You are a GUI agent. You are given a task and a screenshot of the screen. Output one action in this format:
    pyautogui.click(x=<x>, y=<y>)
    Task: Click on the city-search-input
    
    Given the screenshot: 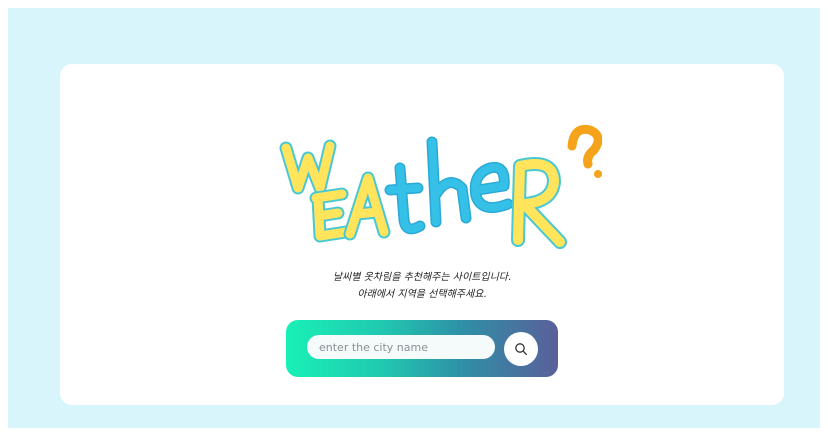 What is the action you would take?
    pyautogui.click(x=401, y=347)
    